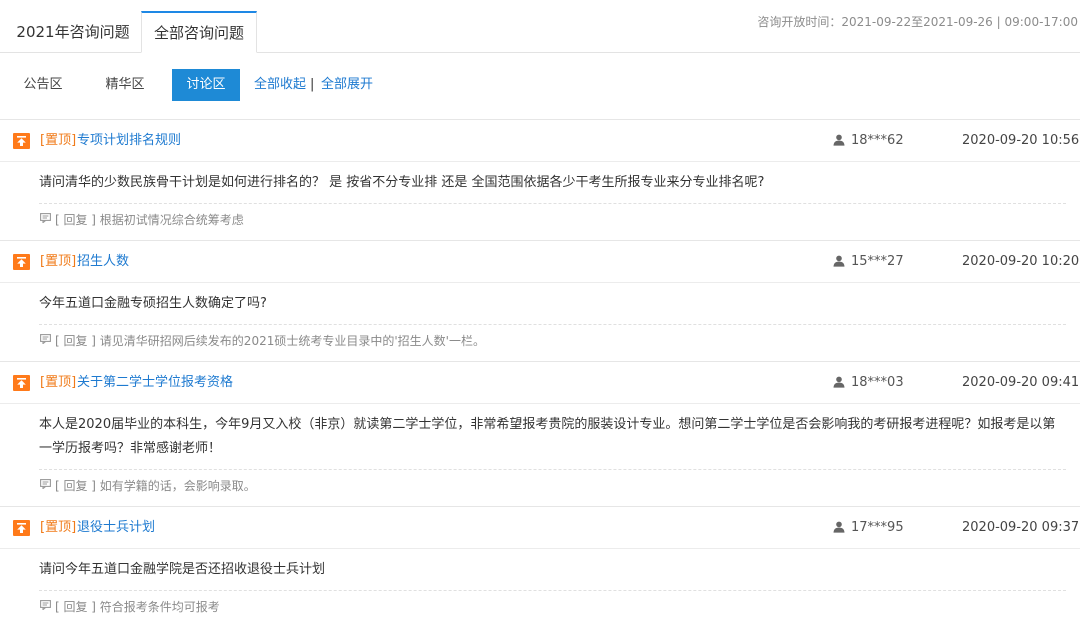  Describe the element at coordinates (73, 32) in the screenshot. I see `tab-2021-questions: 2021年咨询问题` at that location.